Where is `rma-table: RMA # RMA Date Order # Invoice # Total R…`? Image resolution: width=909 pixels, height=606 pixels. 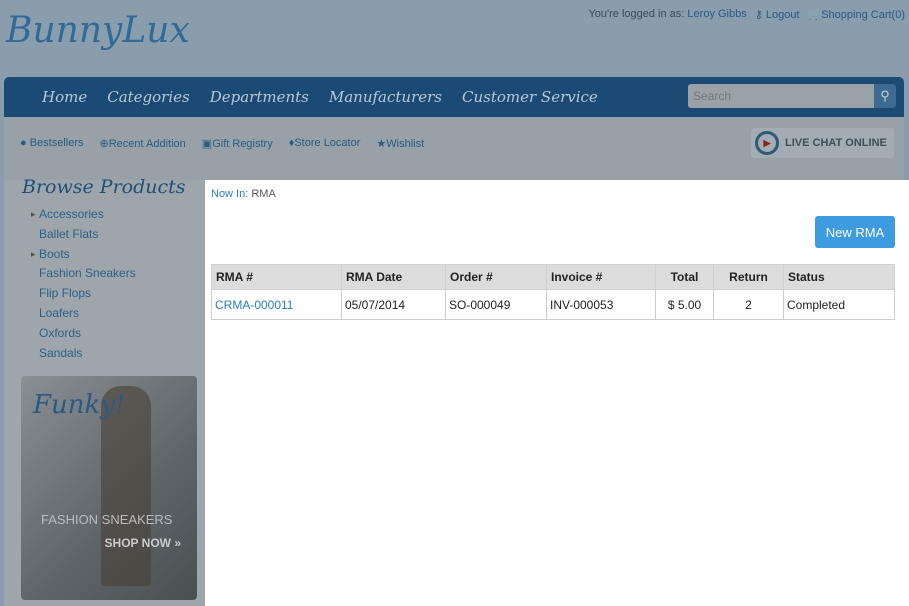
rma-table: RMA # RMA Date Order # Invoice # Total R… is located at coordinates (553, 292).